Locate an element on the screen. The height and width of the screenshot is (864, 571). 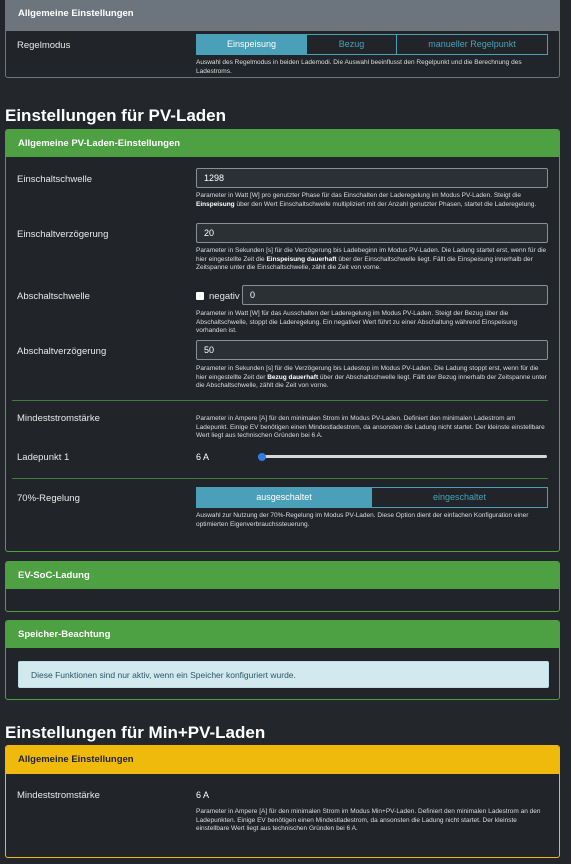
minpv-section-title: Einstellungen für Min+PV-Laden is located at coordinates (135, 732).